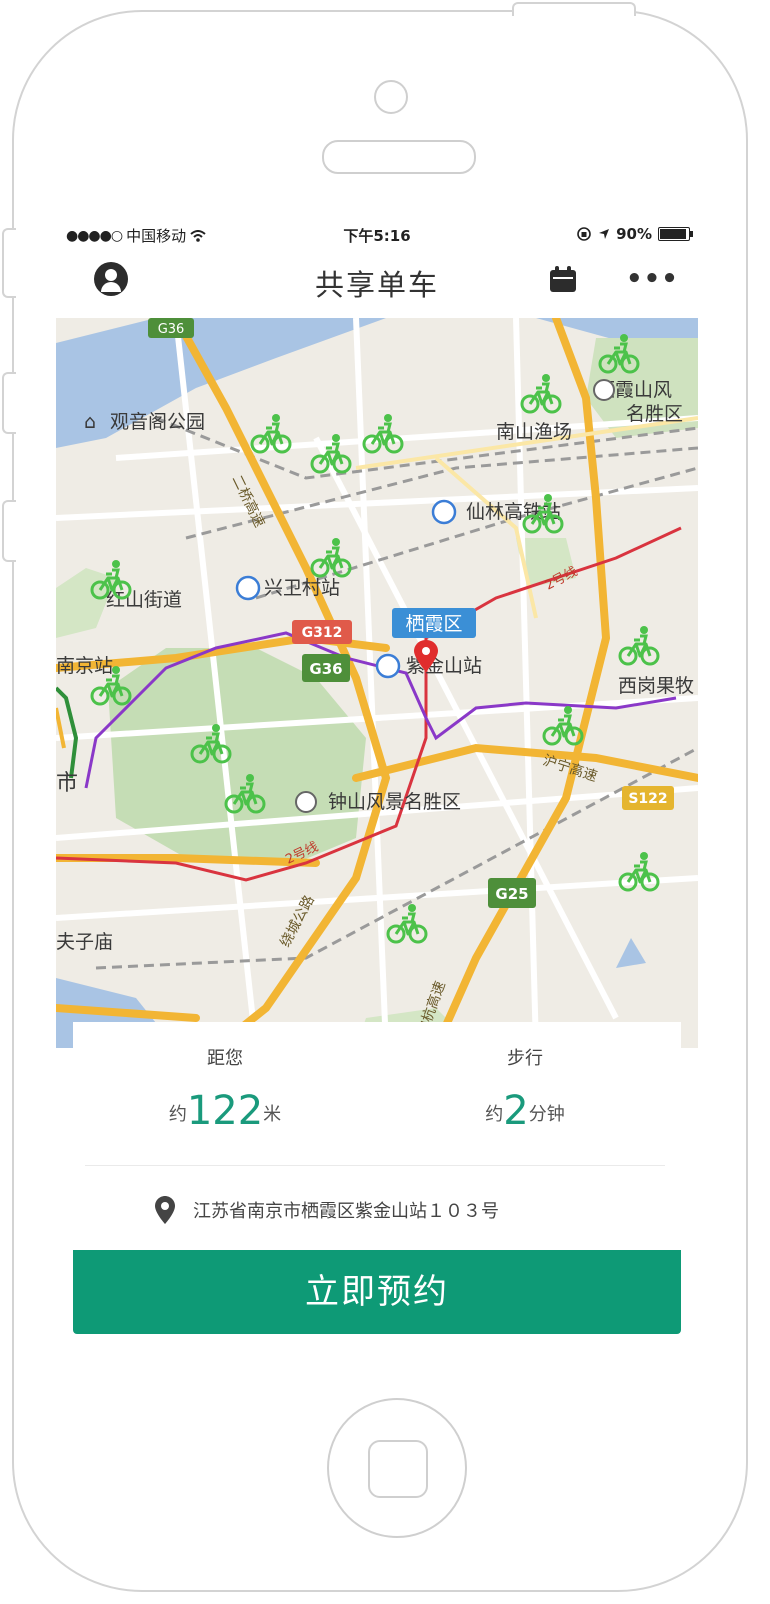 This screenshot has width=770, height=1604. Describe the element at coordinates (399, 157) in the screenshot. I see `earpiece-speaker` at that location.